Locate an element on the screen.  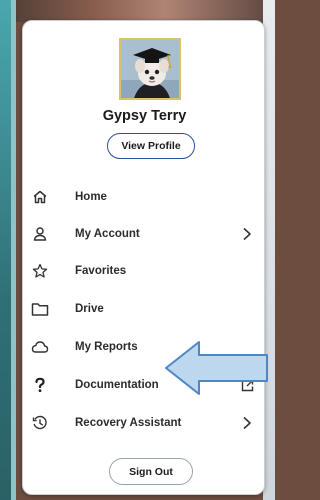
menu-item-label: Drive is located at coordinates (89, 309).